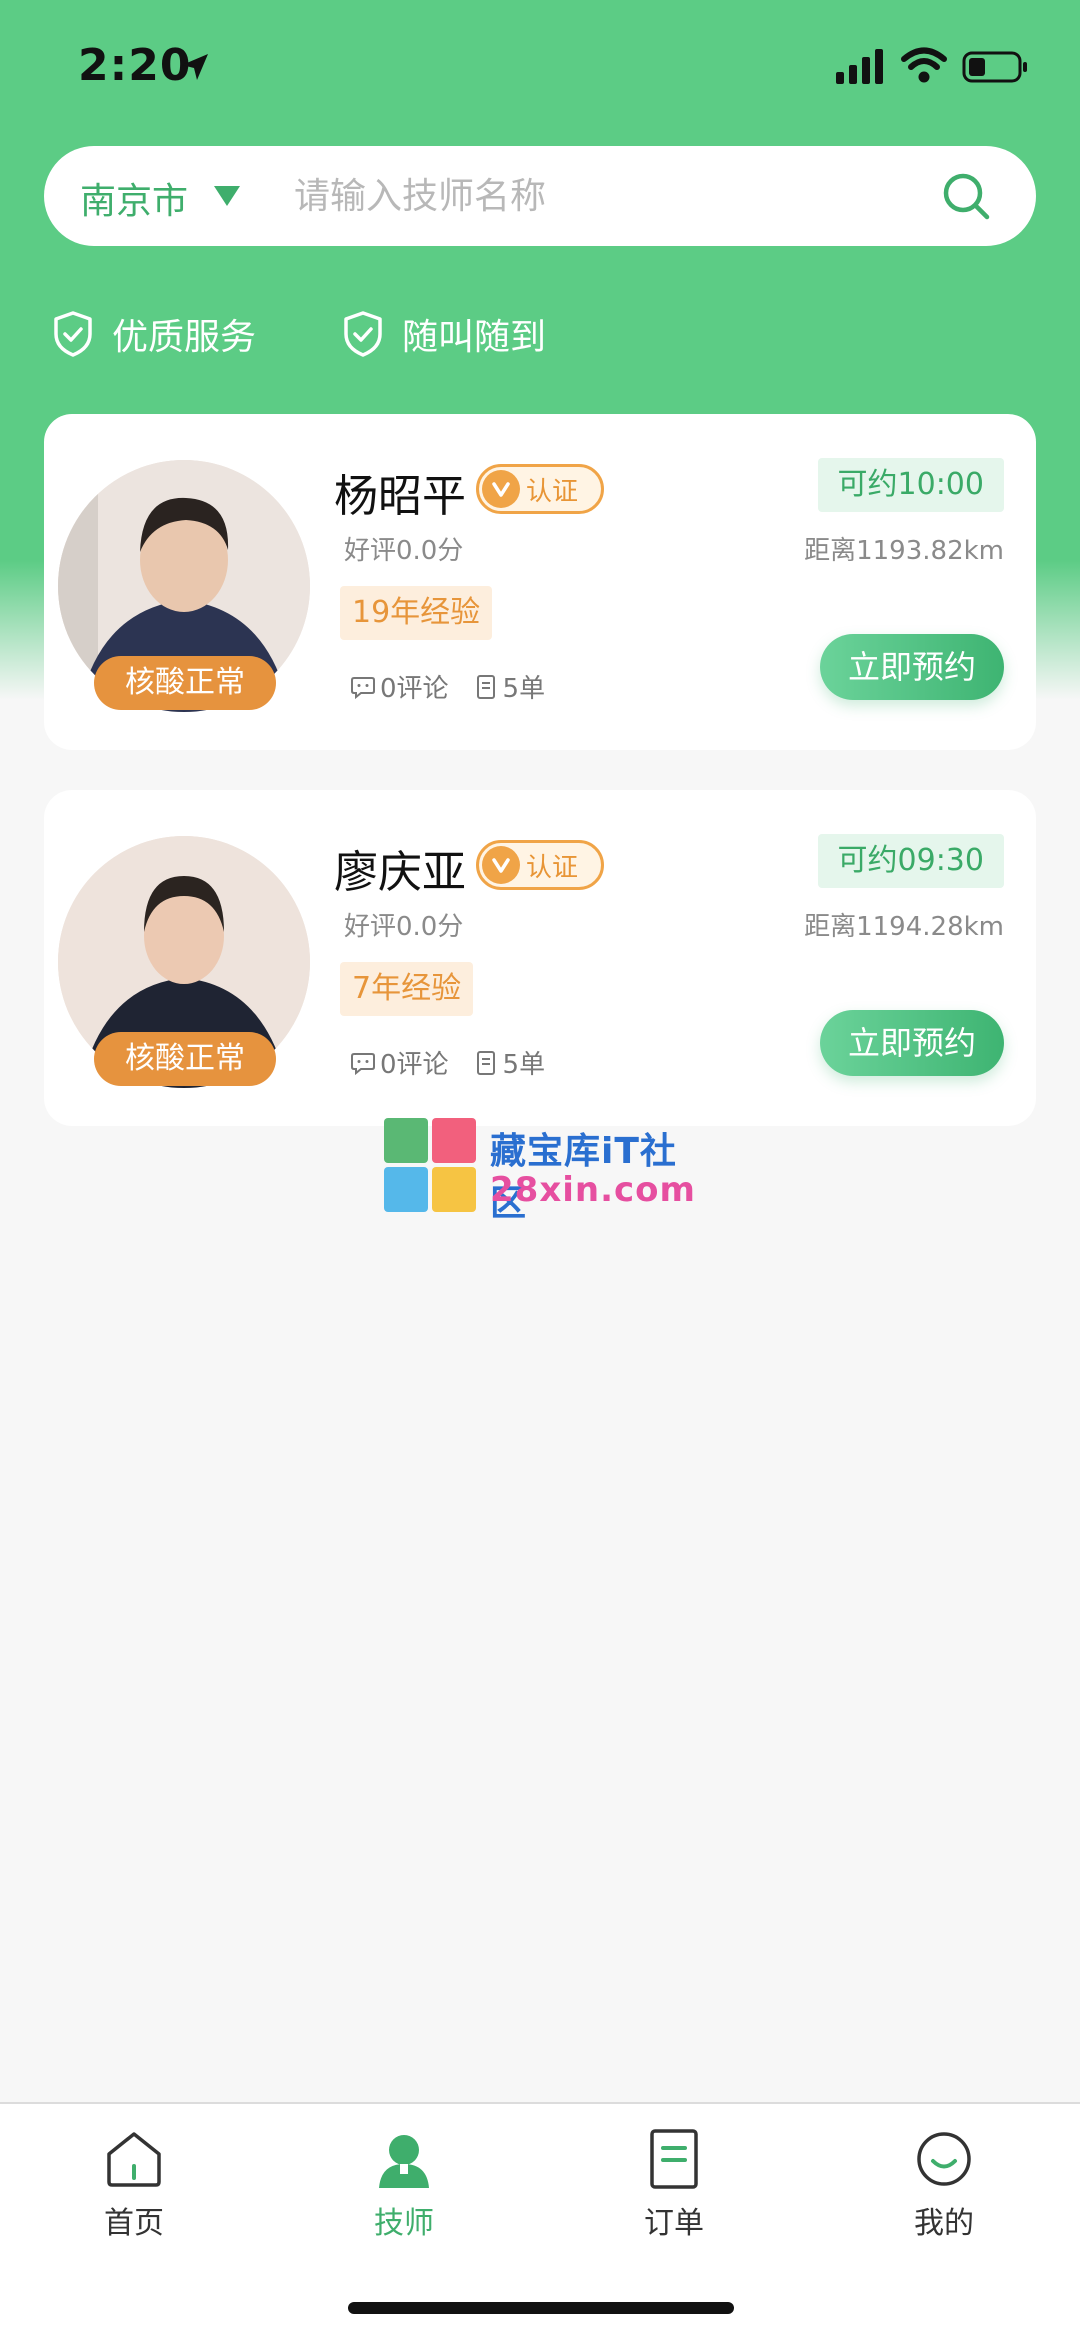  I want to click on experience-tag: 7年经验, so click(407, 989).